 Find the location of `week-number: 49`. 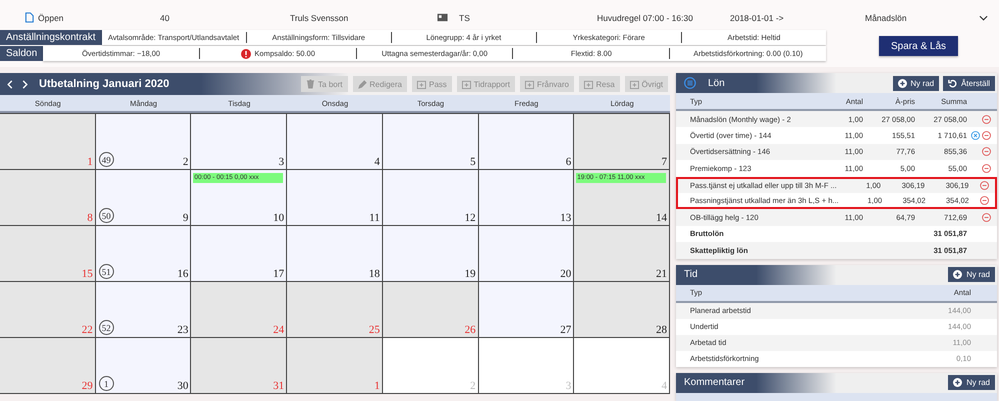

week-number: 49 is located at coordinates (106, 159).